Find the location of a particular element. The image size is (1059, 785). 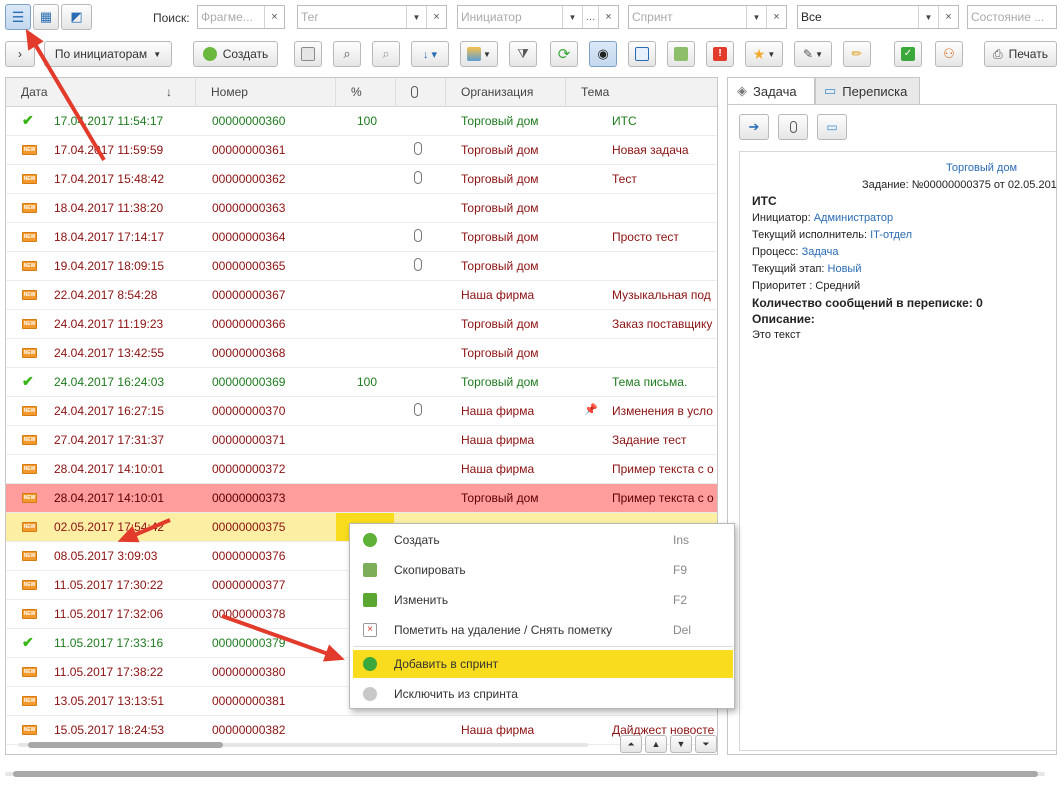

column-number: Номер is located at coordinates (266, 92).